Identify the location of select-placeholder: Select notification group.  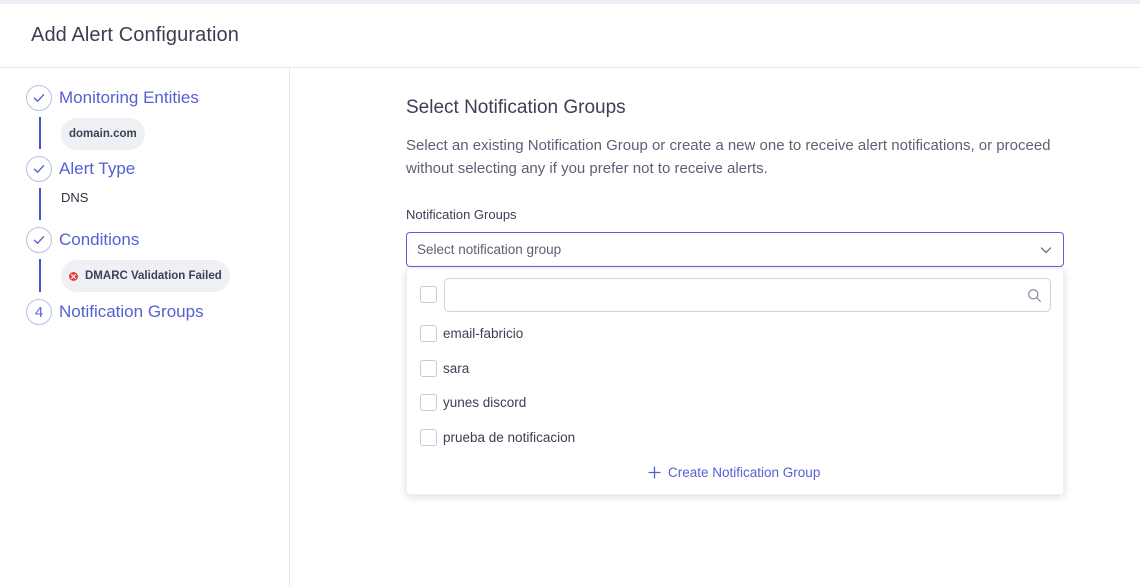
(489, 249).